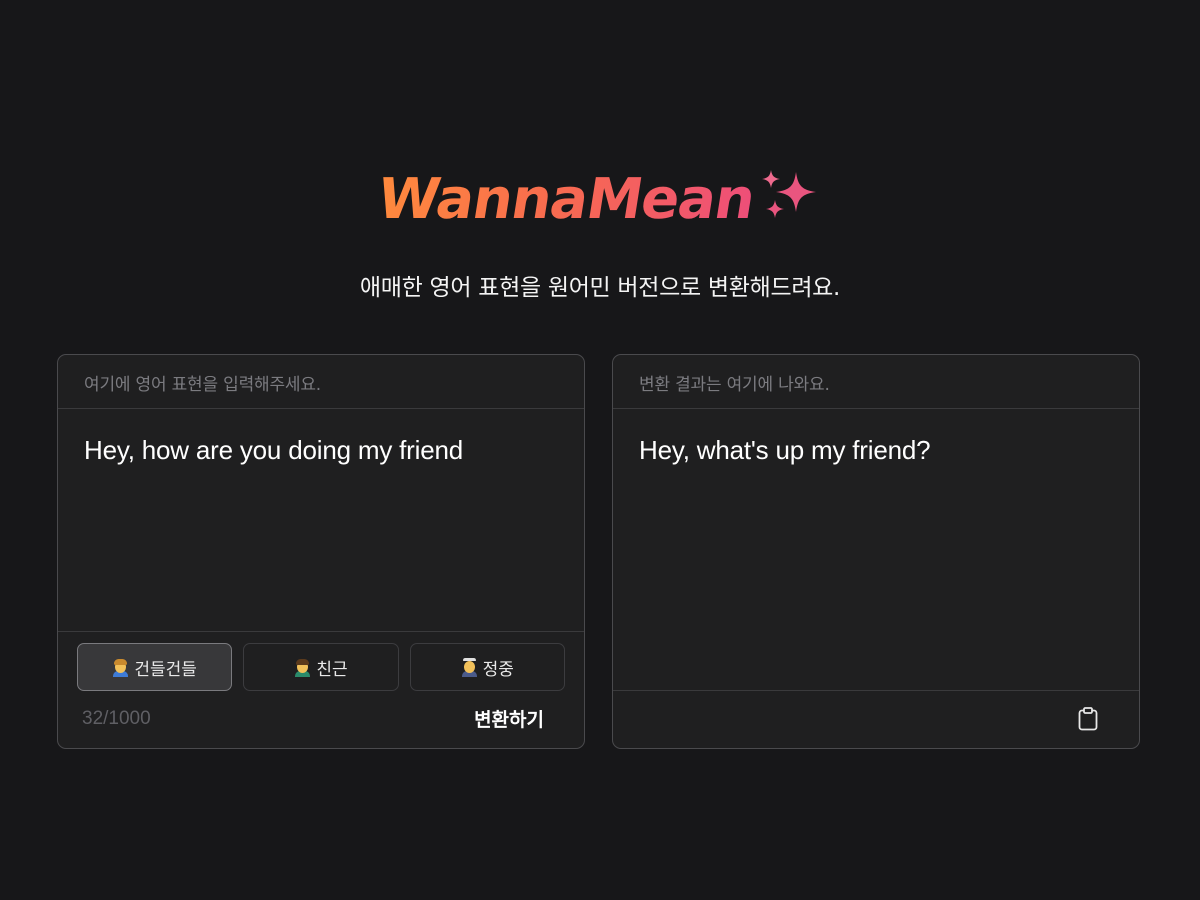 This screenshot has height=900, width=1200. I want to click on input-placeholder: 여기에 영어 표현을 입력해주세요., so click(321, 382).